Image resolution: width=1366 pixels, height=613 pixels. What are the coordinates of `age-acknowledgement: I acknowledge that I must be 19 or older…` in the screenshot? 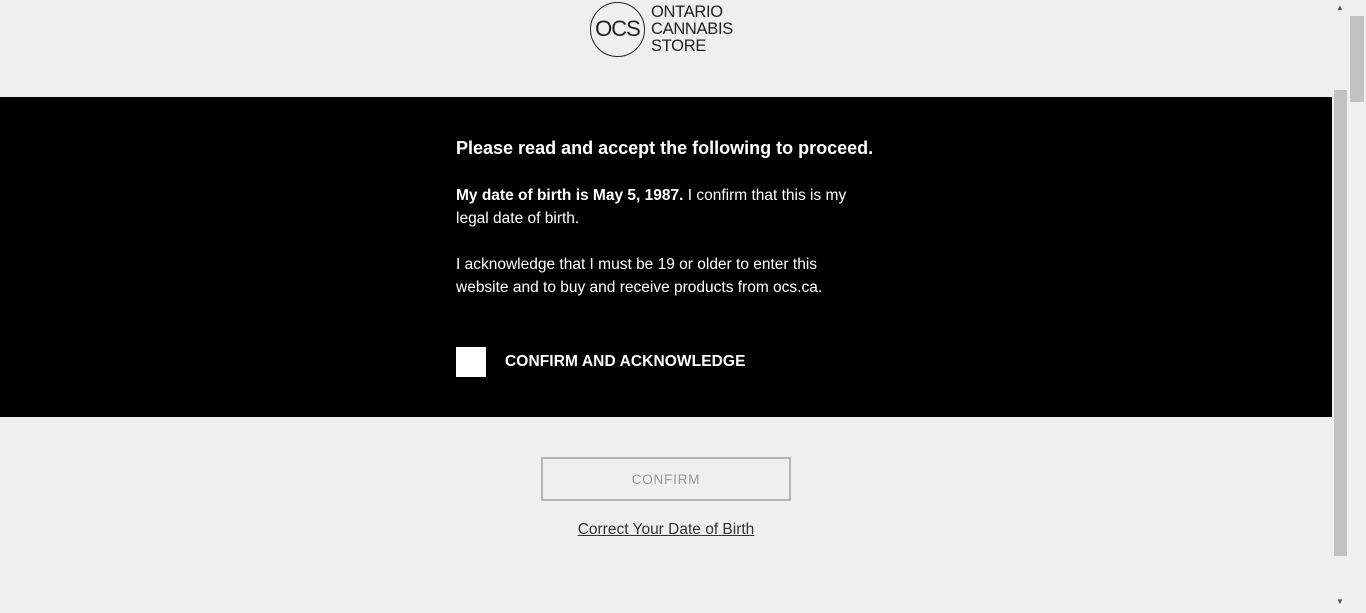 It's located at (639, 276).